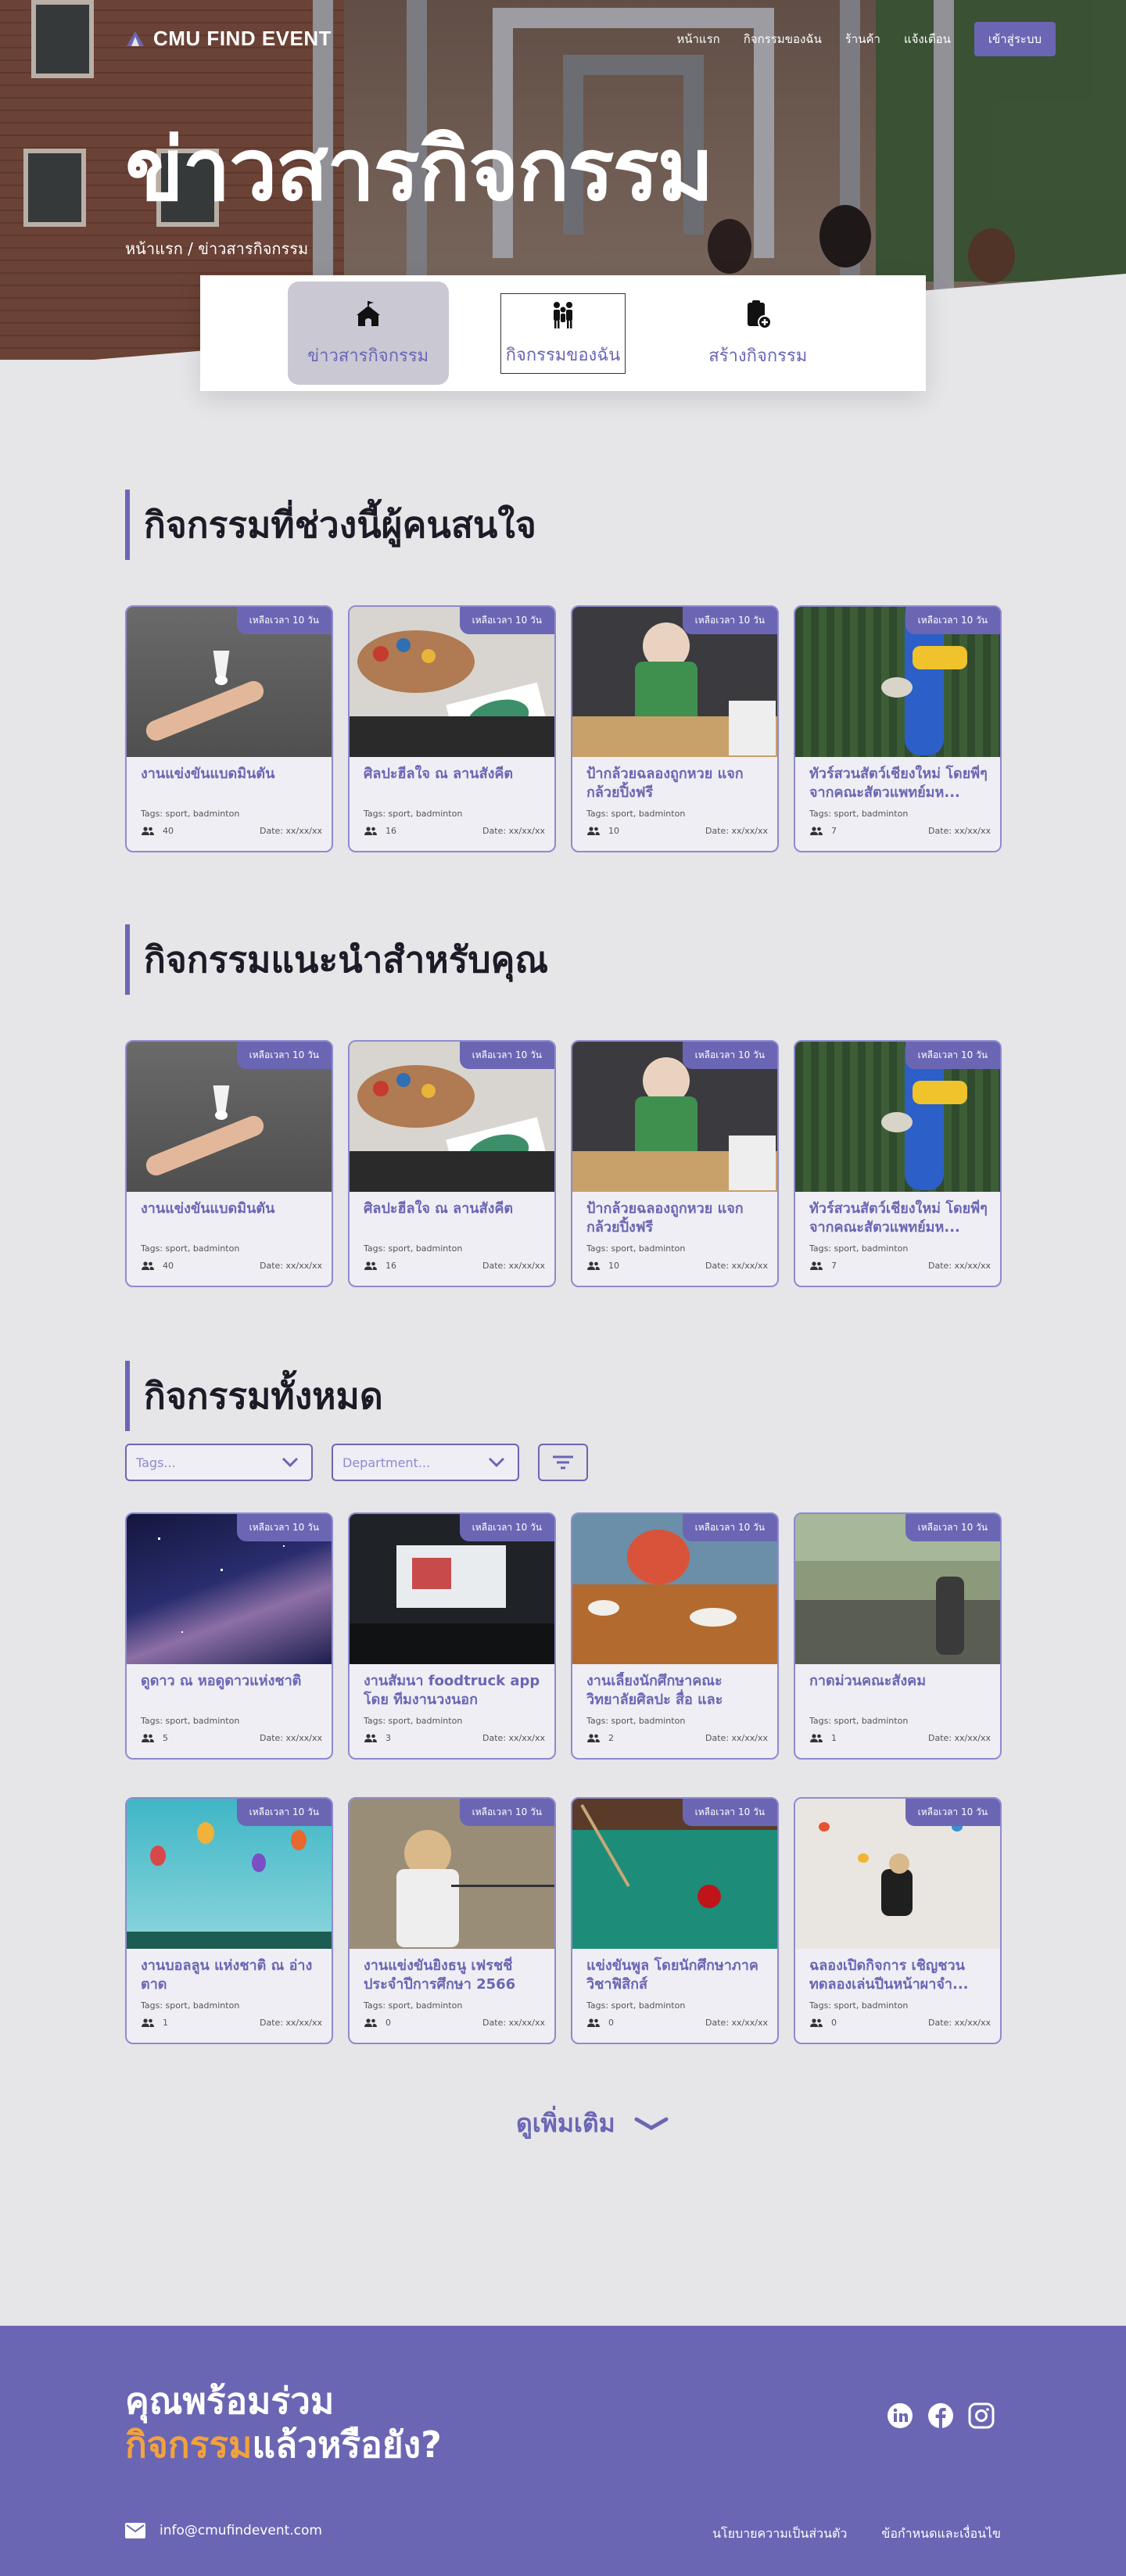 The image size is (1126, 2576). Describe the element at coordinates (758, 356) in the screenshot. I see `tab-label: สร้างกิจกรรม` at that location.